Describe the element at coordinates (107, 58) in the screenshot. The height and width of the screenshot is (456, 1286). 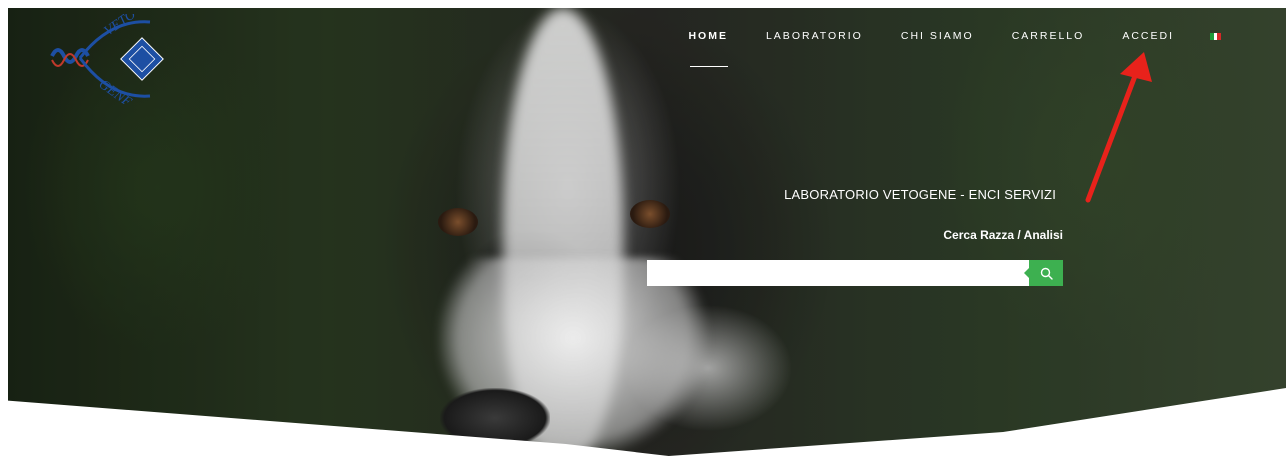
I see `vetogene-logo-icon: VETO GENE` at that location.